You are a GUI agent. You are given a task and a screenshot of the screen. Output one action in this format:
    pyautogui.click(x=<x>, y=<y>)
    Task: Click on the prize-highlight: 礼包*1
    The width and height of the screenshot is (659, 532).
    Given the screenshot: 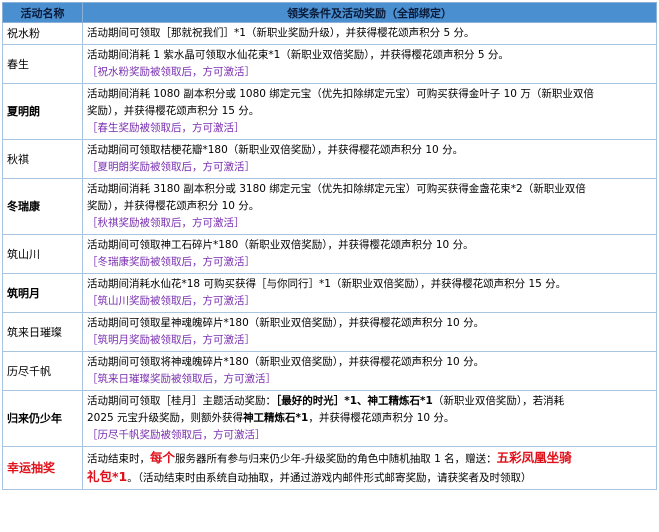 What is the action you would take?
    pyautogui.click(x=107, y=476)
    